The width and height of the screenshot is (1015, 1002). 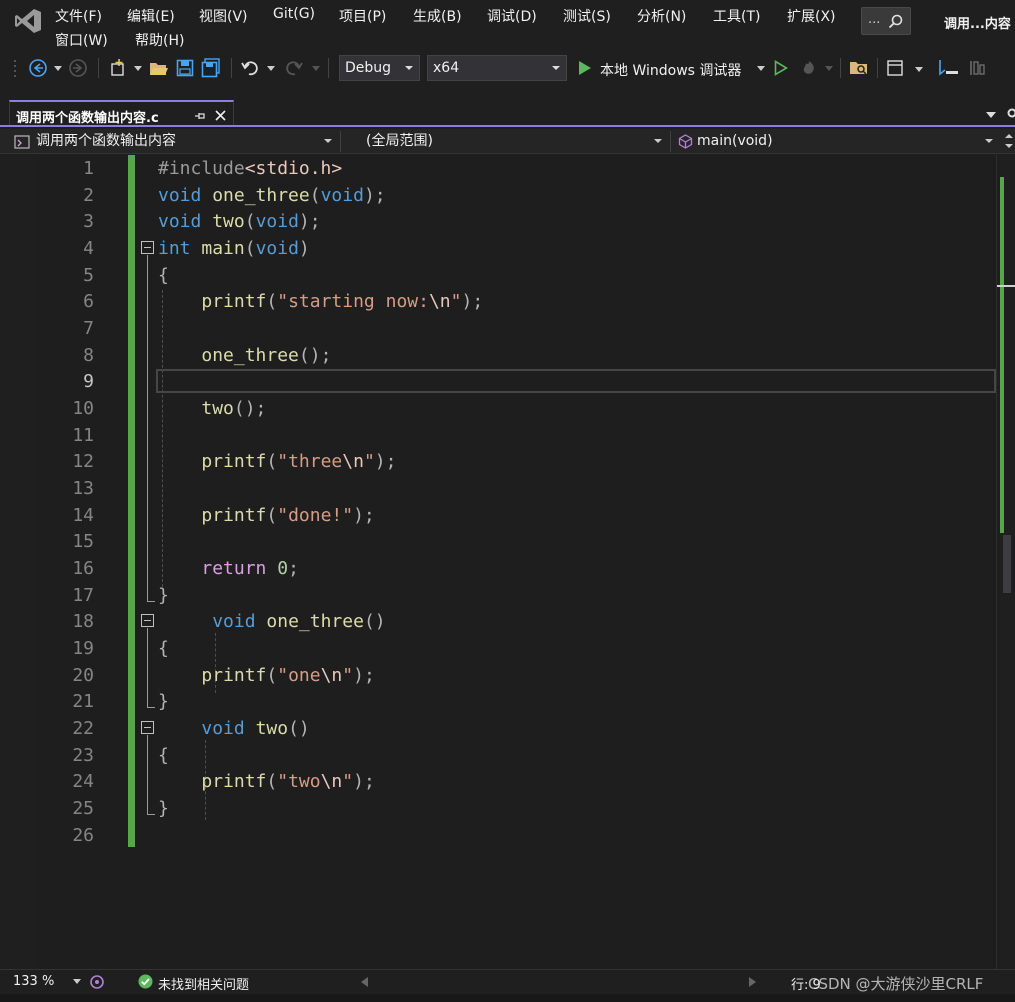 I want to click on fold-toggle-one-three, so click(x=147, y=620).